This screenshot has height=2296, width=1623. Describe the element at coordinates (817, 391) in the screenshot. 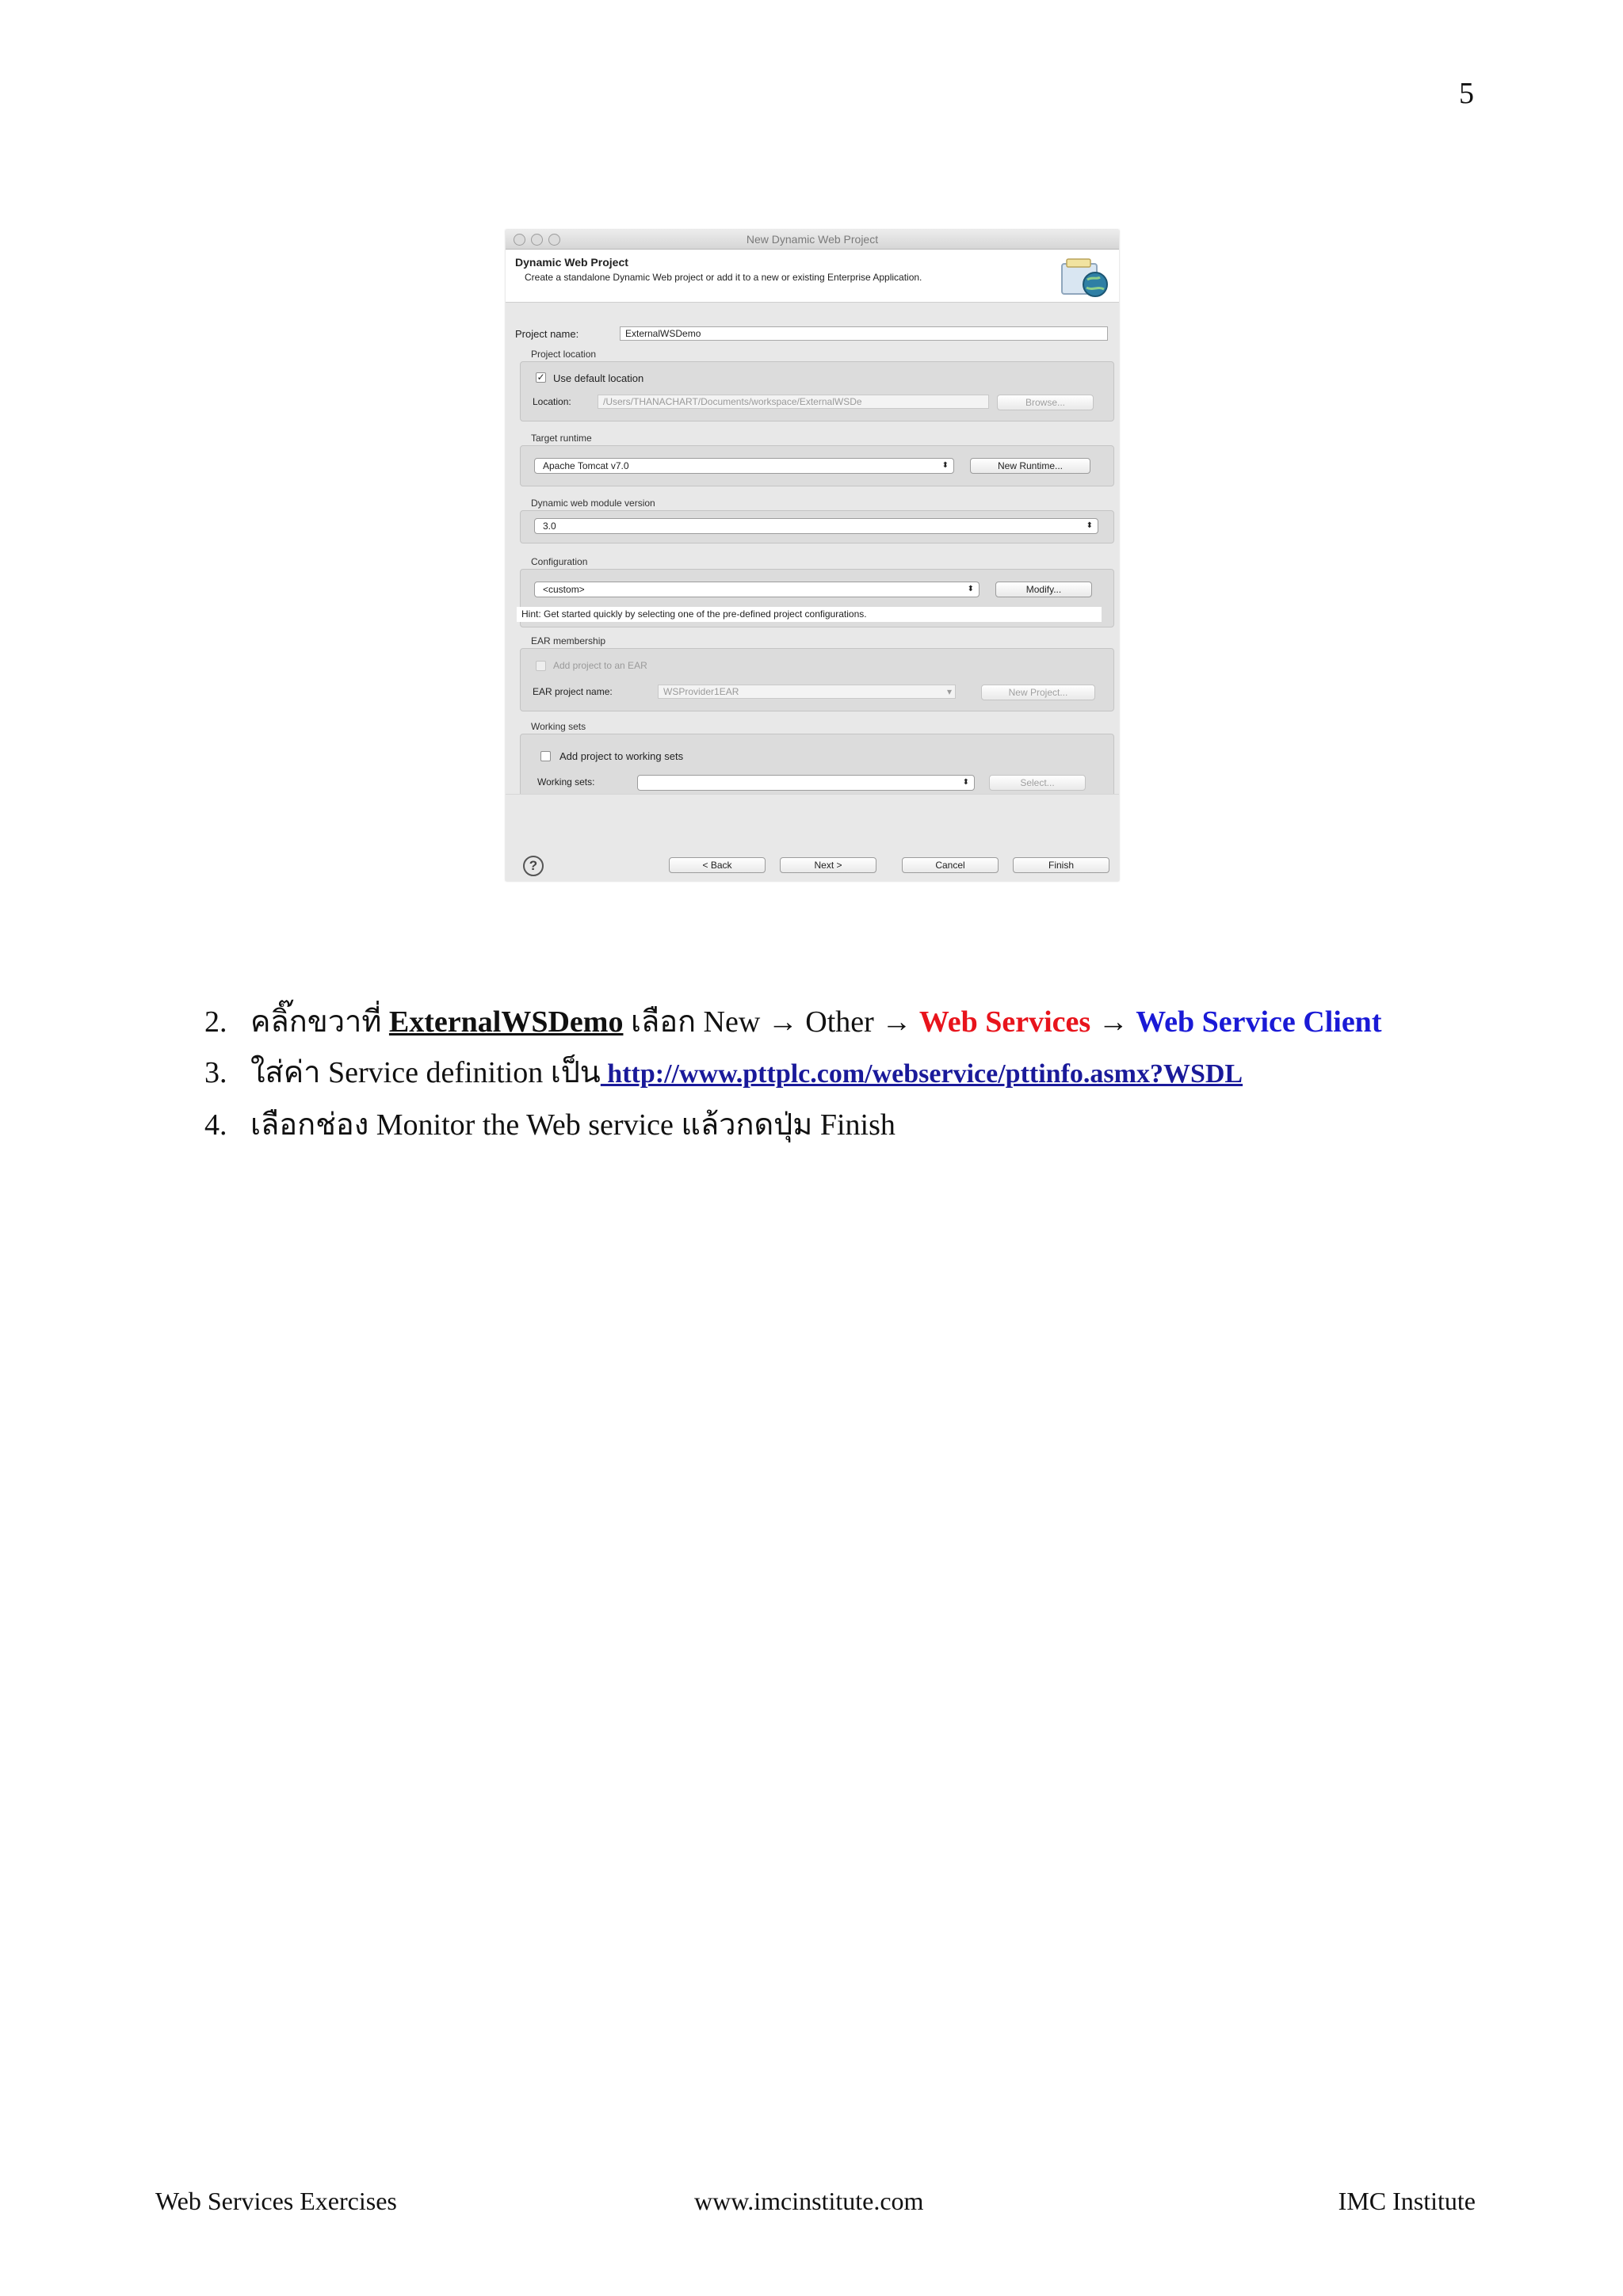

I see `project-location-group` at that location.